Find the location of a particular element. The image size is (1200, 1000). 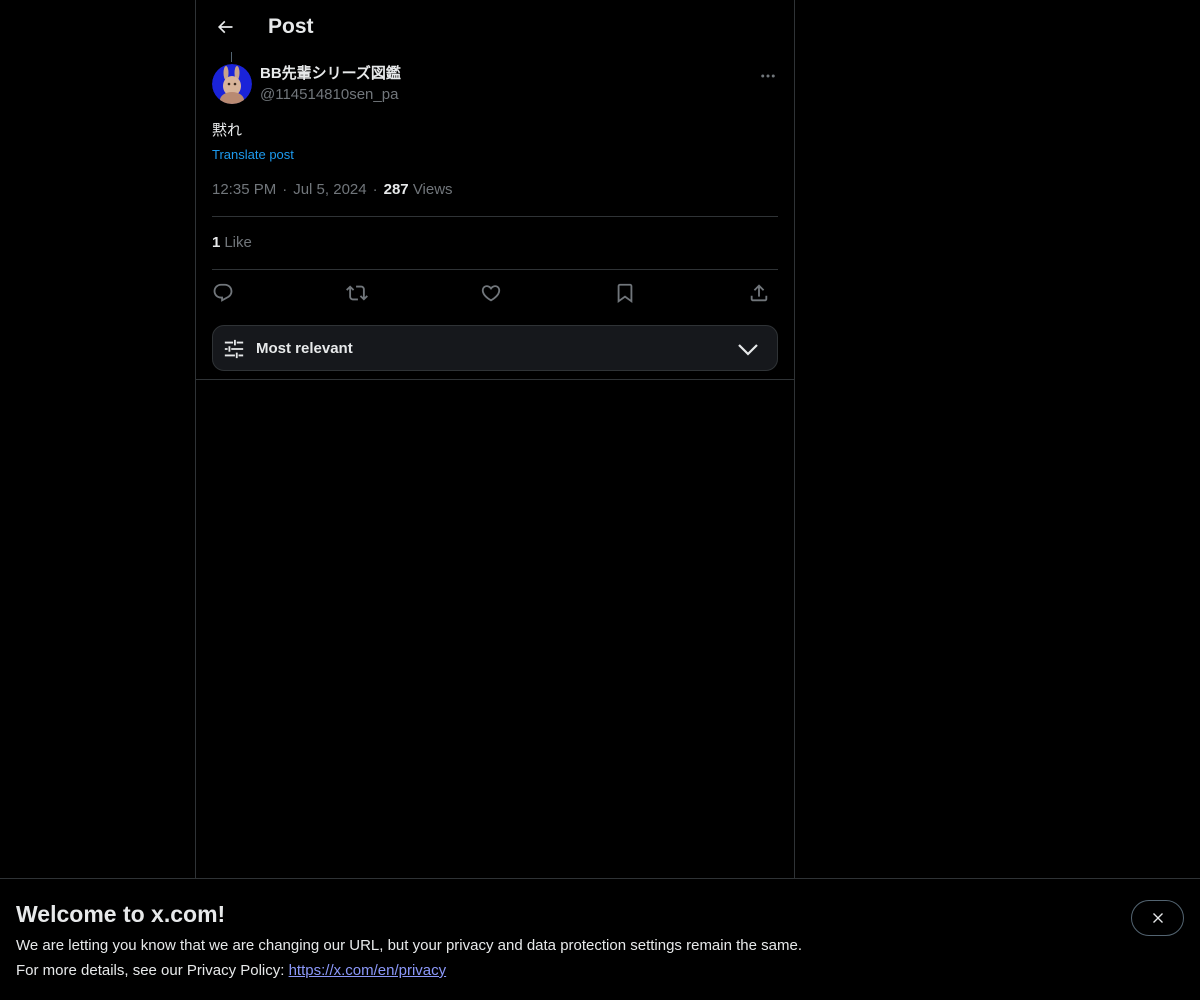

repost-button is located at coordinates (357, 293).